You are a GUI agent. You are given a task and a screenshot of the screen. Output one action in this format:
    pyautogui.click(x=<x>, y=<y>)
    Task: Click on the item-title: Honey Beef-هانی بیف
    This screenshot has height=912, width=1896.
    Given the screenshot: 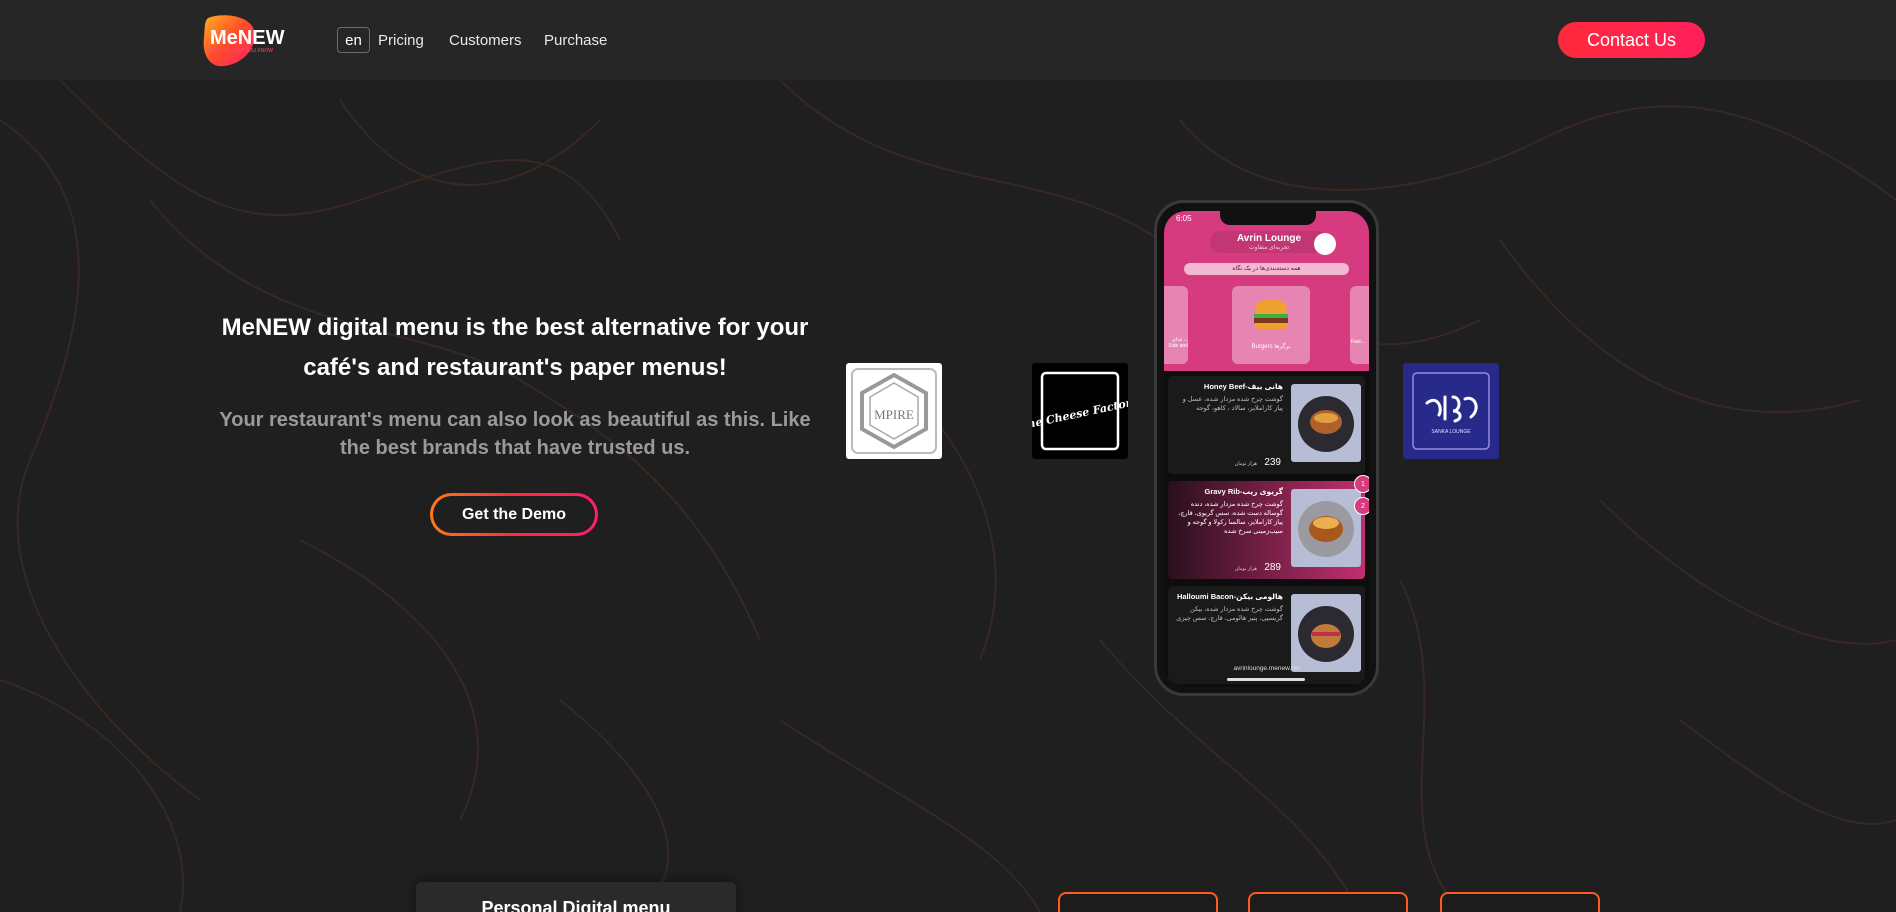 What is the action you would take?
    pyautogui.click(x=1243, y=386)
    